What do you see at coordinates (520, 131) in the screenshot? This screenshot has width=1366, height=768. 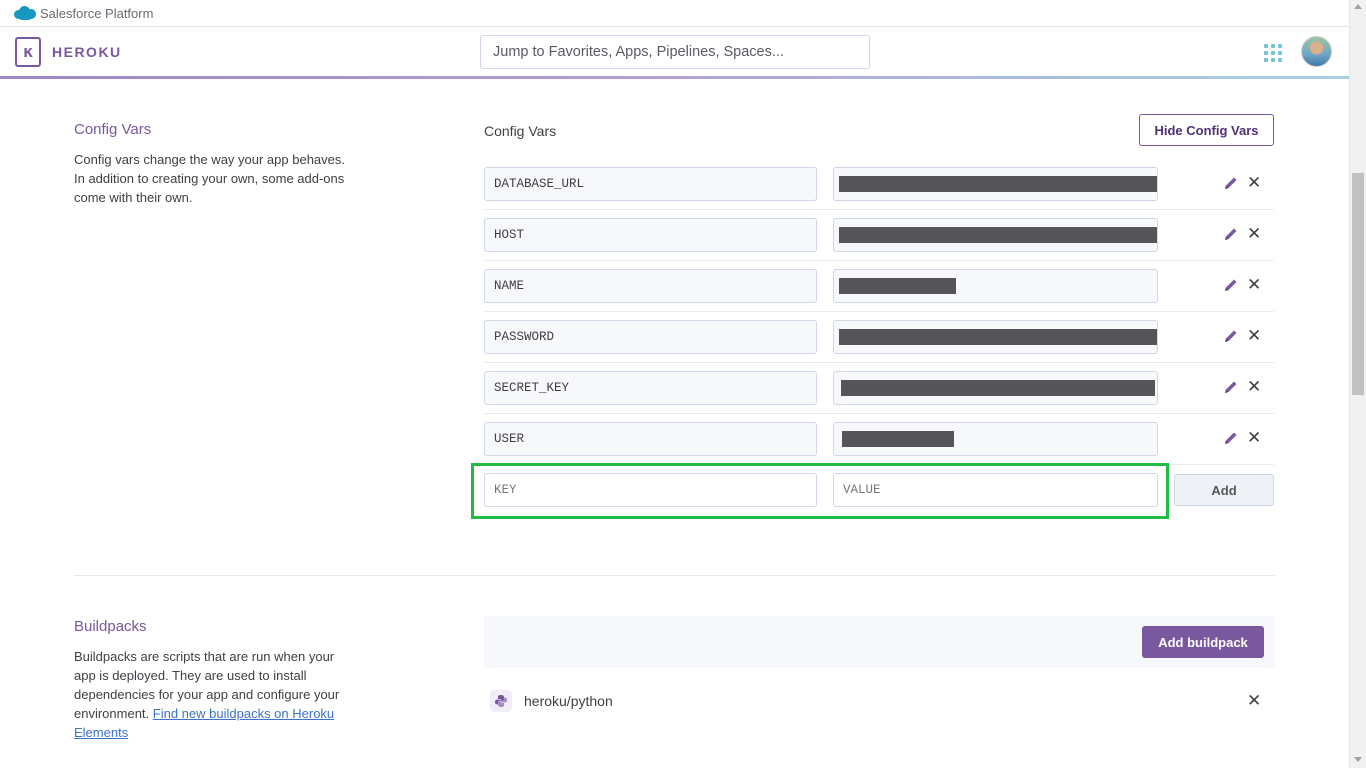 I see `config-vars-heading: Config Vars` at bounding box center [520, 131].